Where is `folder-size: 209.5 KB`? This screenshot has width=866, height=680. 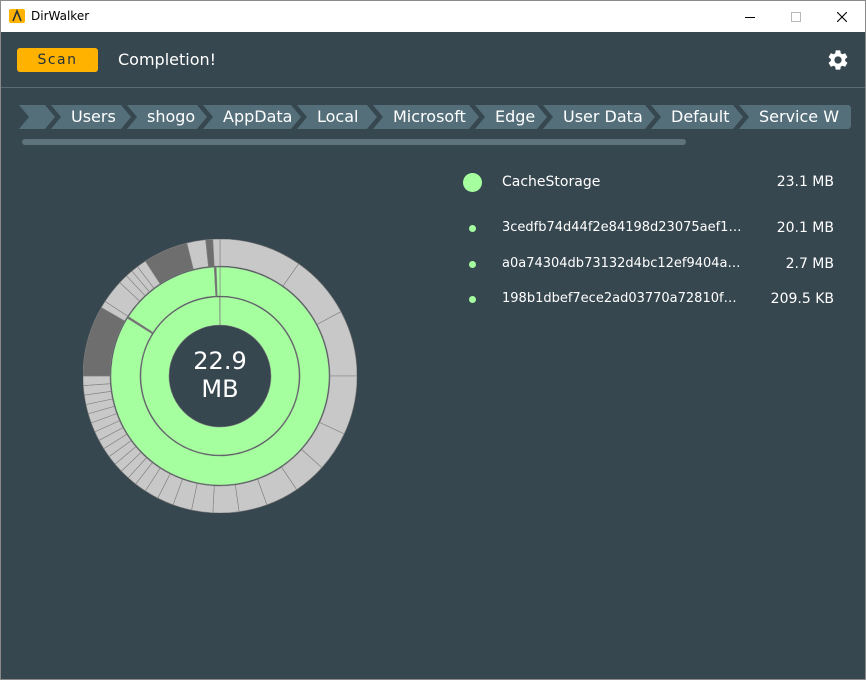 folder-size: 209.5 KB is located at coordinates (802, 299).